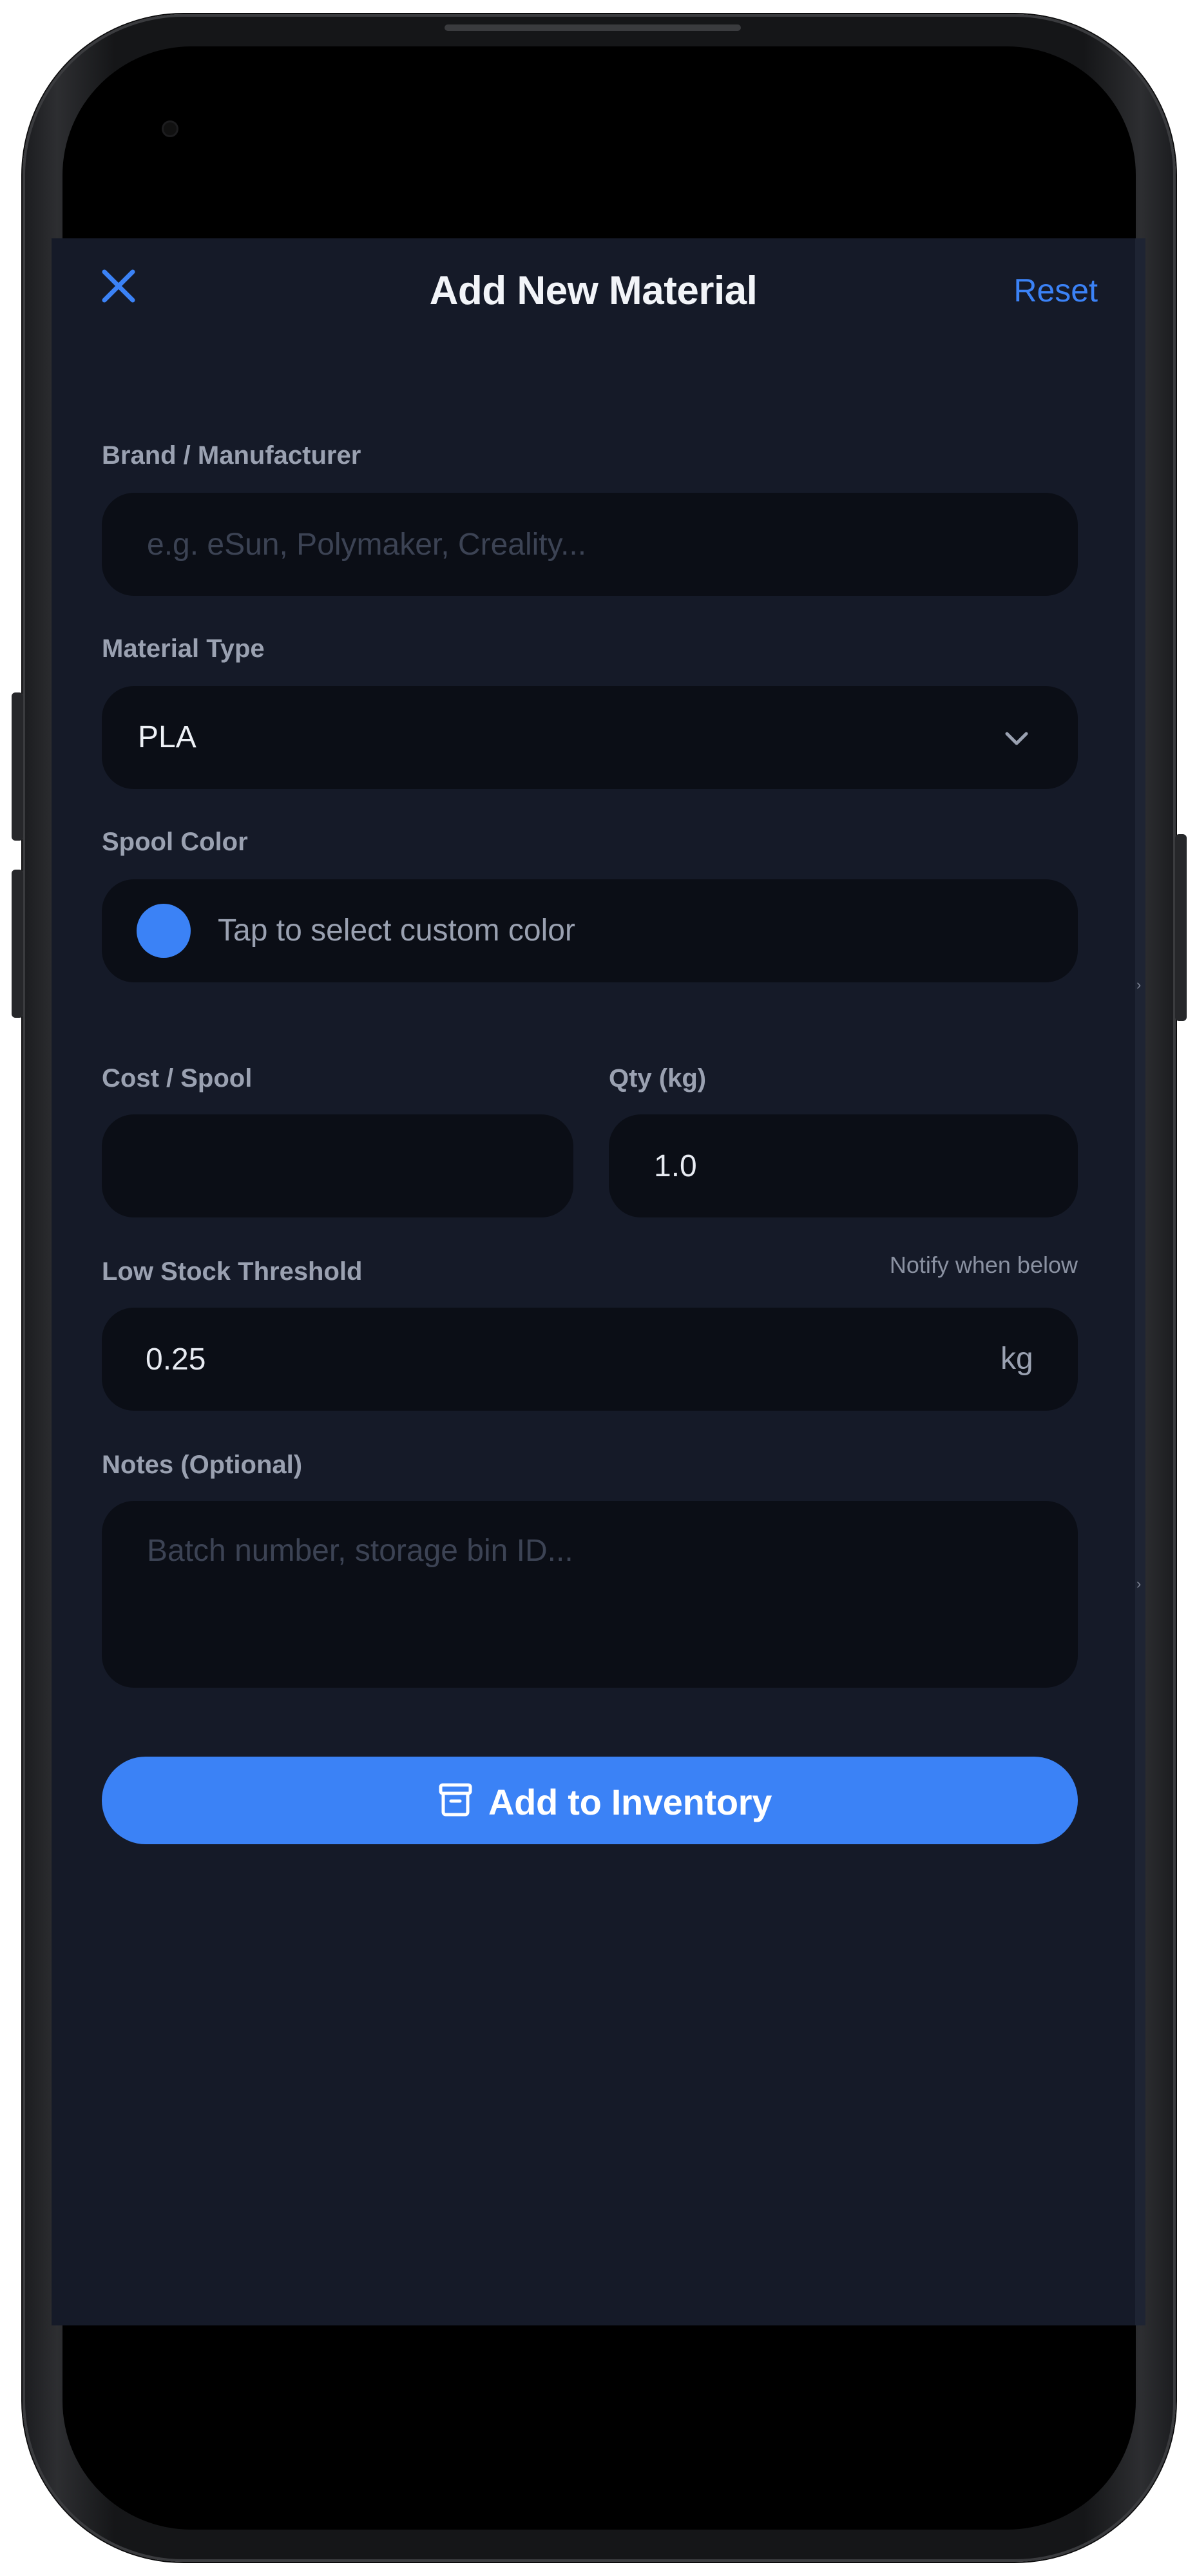 The image size is (1197, 2576). I want to click on chevron-down-icon, so click(1017, 738).